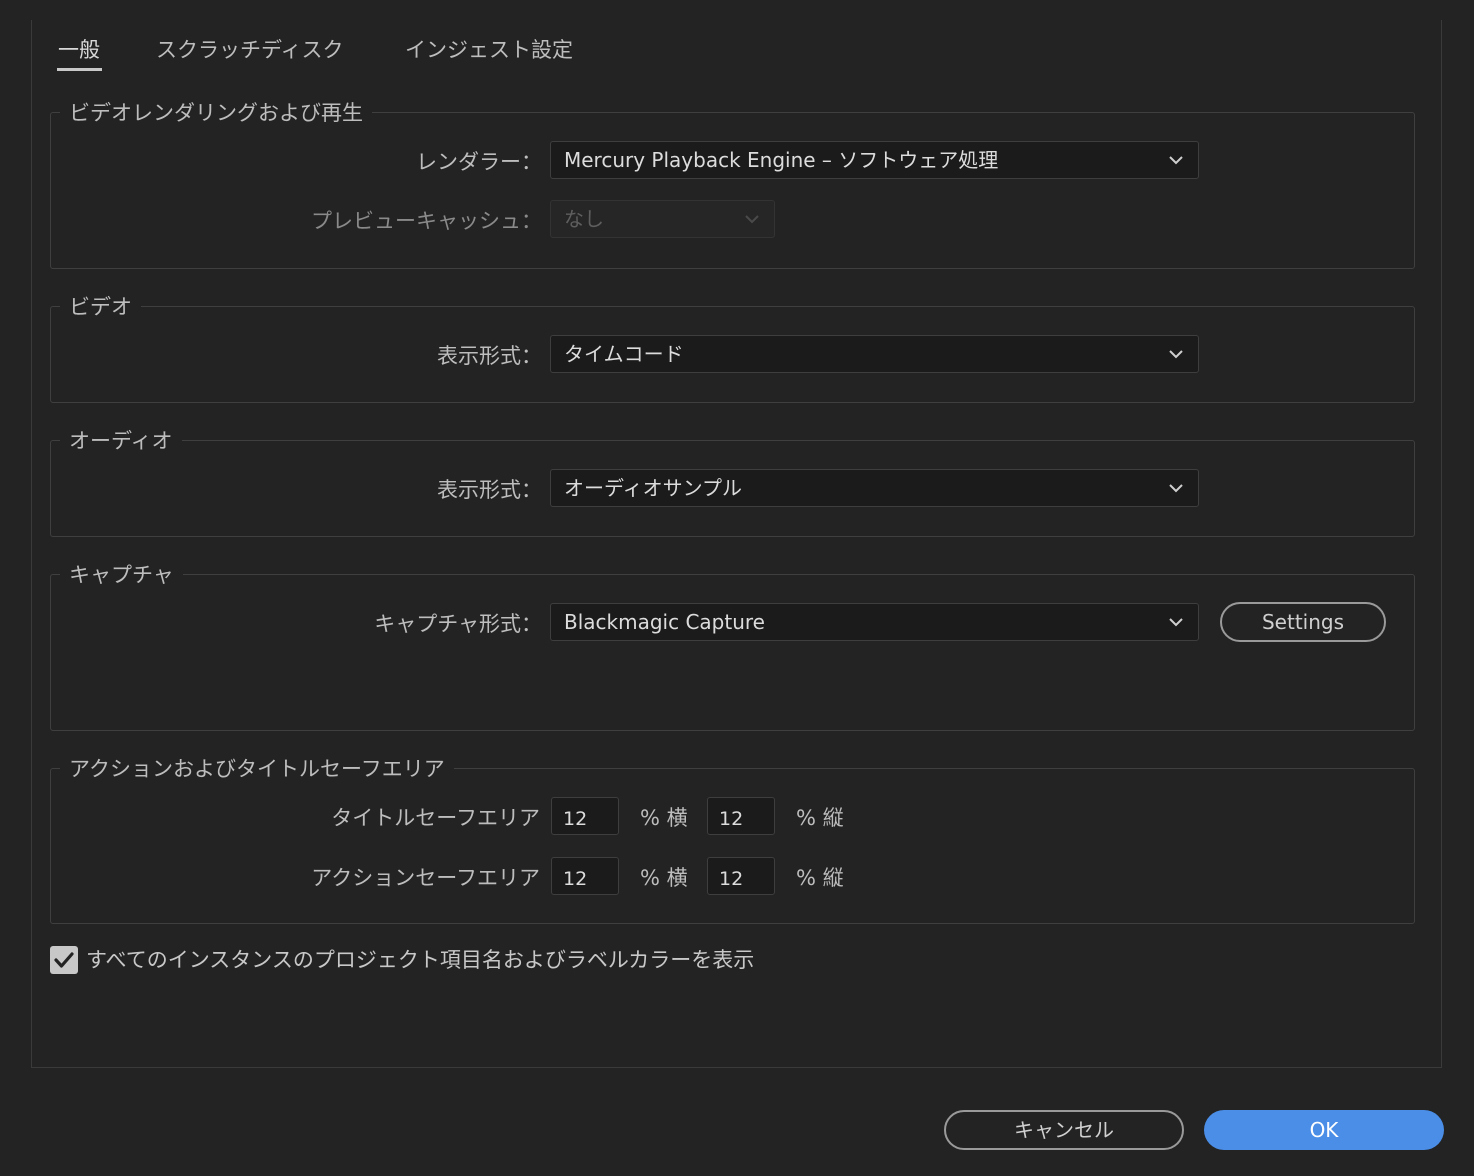 The width and height of the screenshot is (1474, 1176). What do you see at coordinates (874, 488) in the screenshot?
I see `audio-display-format-select: オーディオサンプル` at bounding box center [874, 488].